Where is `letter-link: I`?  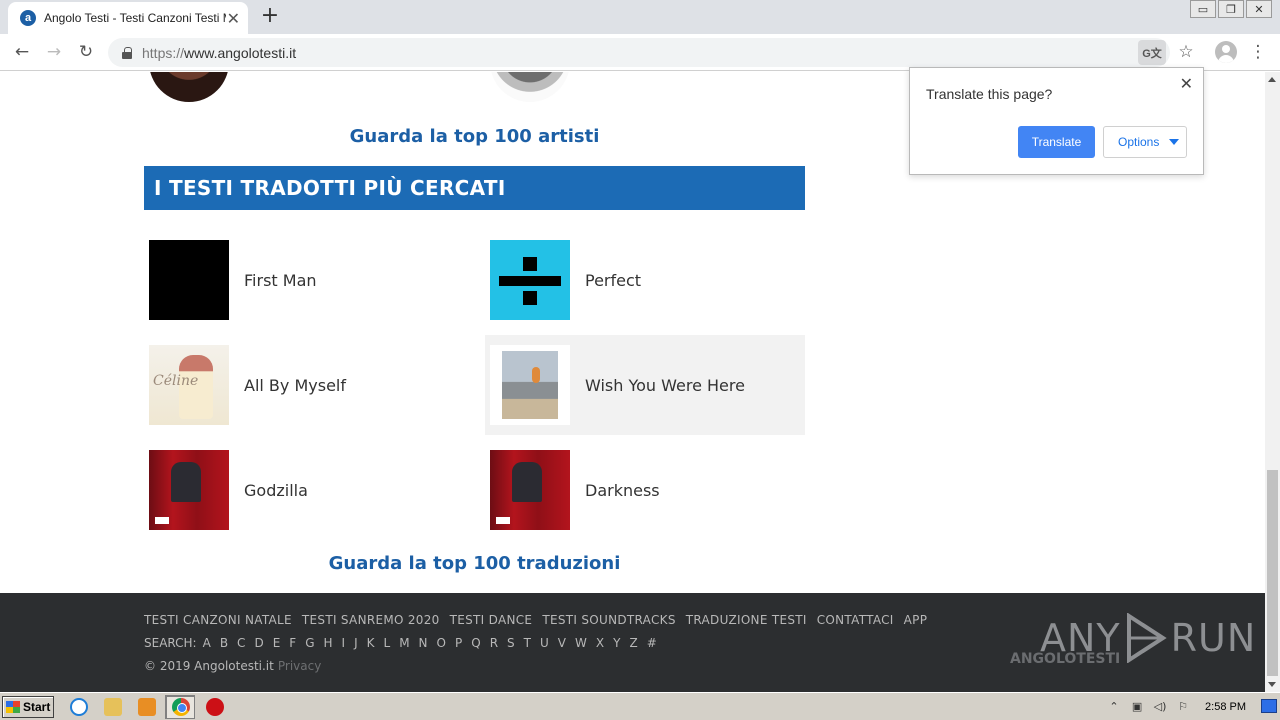
letter-link: I is located at coordinates (344, 643).